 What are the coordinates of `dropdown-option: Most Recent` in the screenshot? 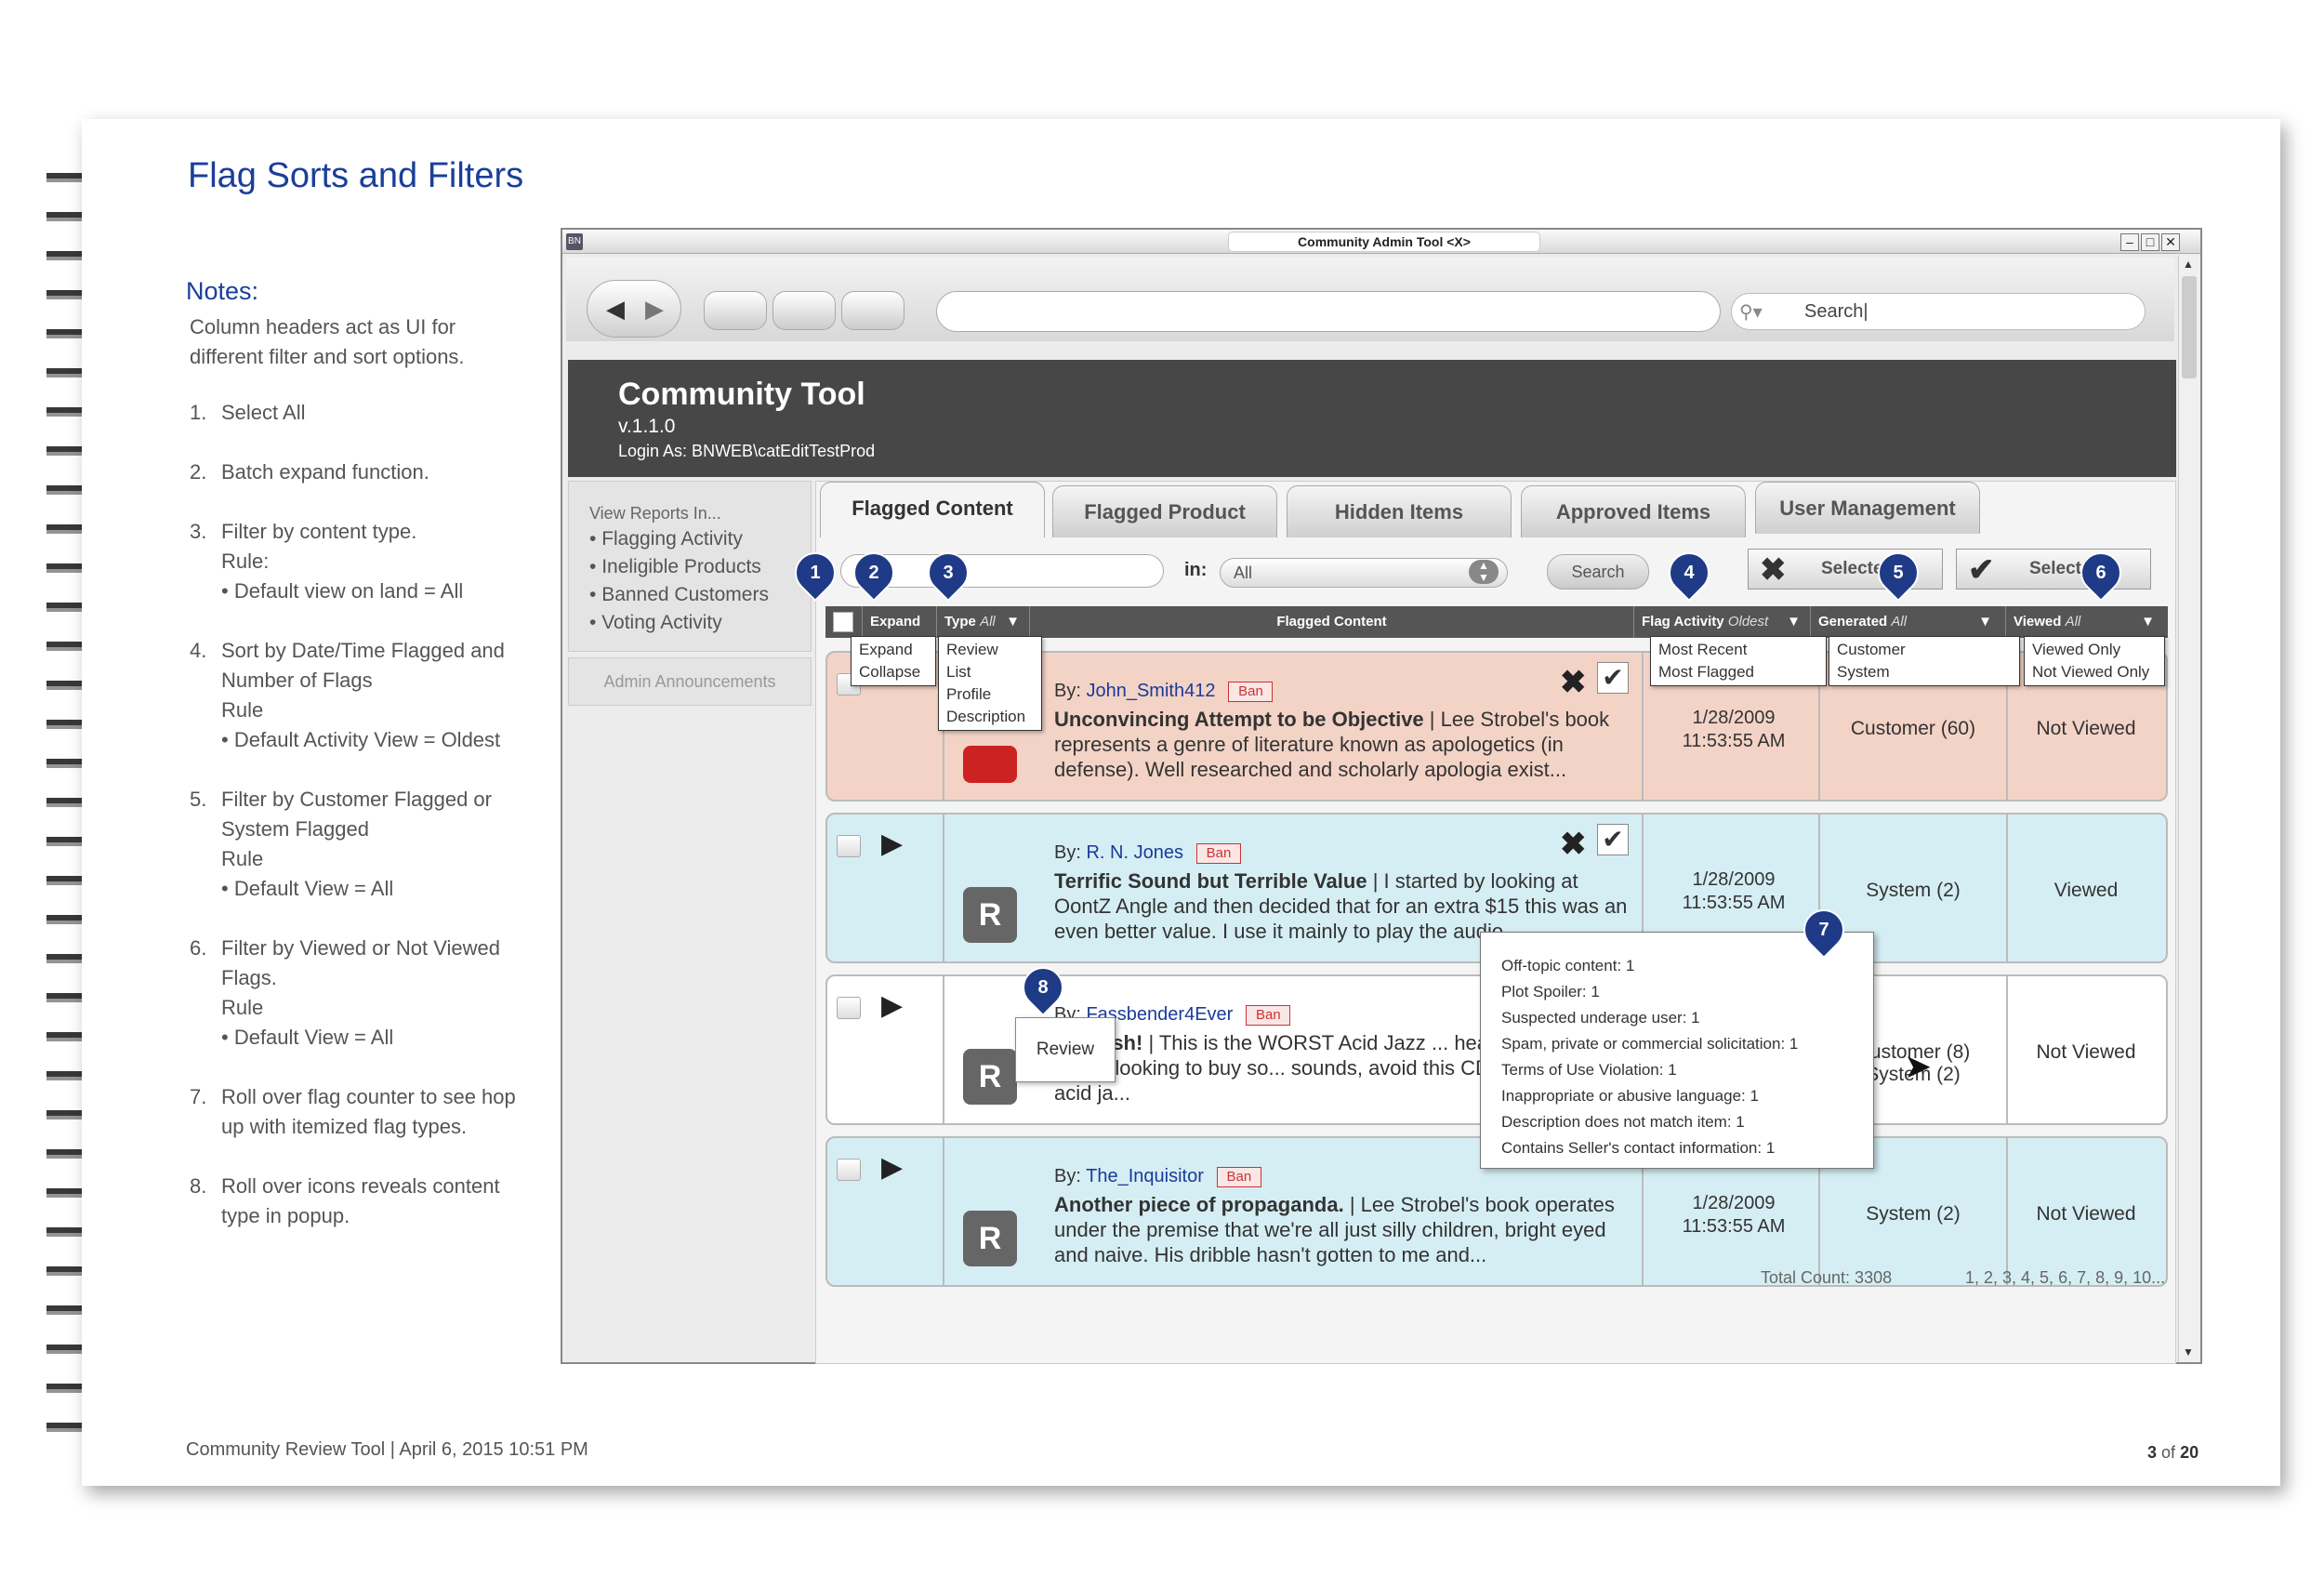 It's located at (1738, 650).